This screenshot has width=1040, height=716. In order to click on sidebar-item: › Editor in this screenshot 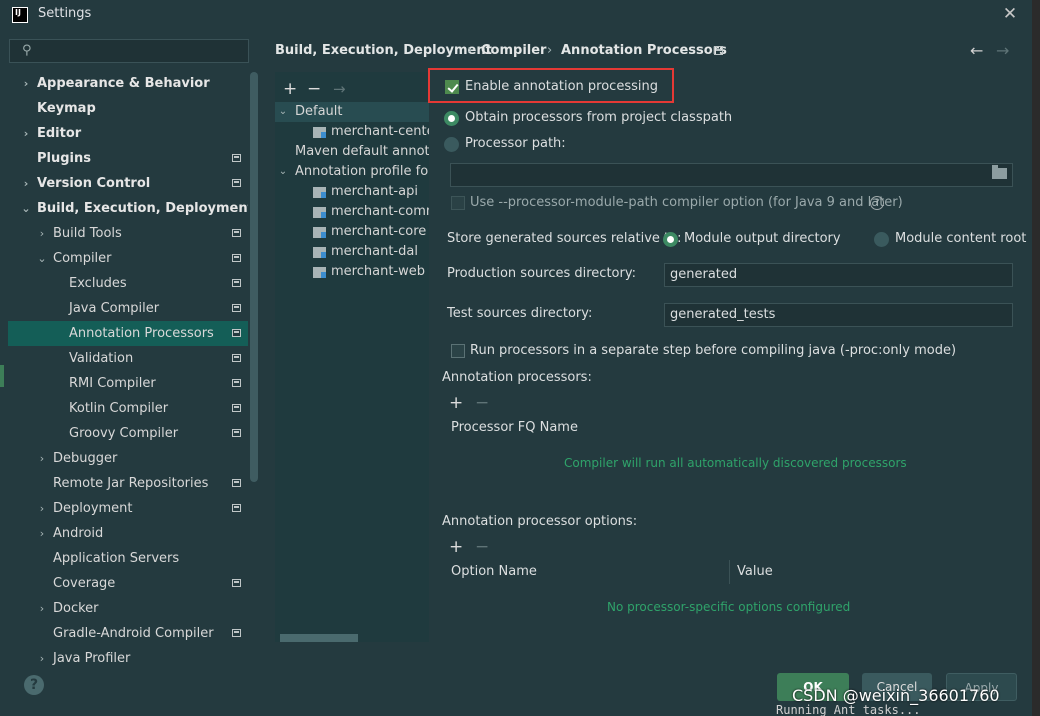, I will do `click(128, 133)`.